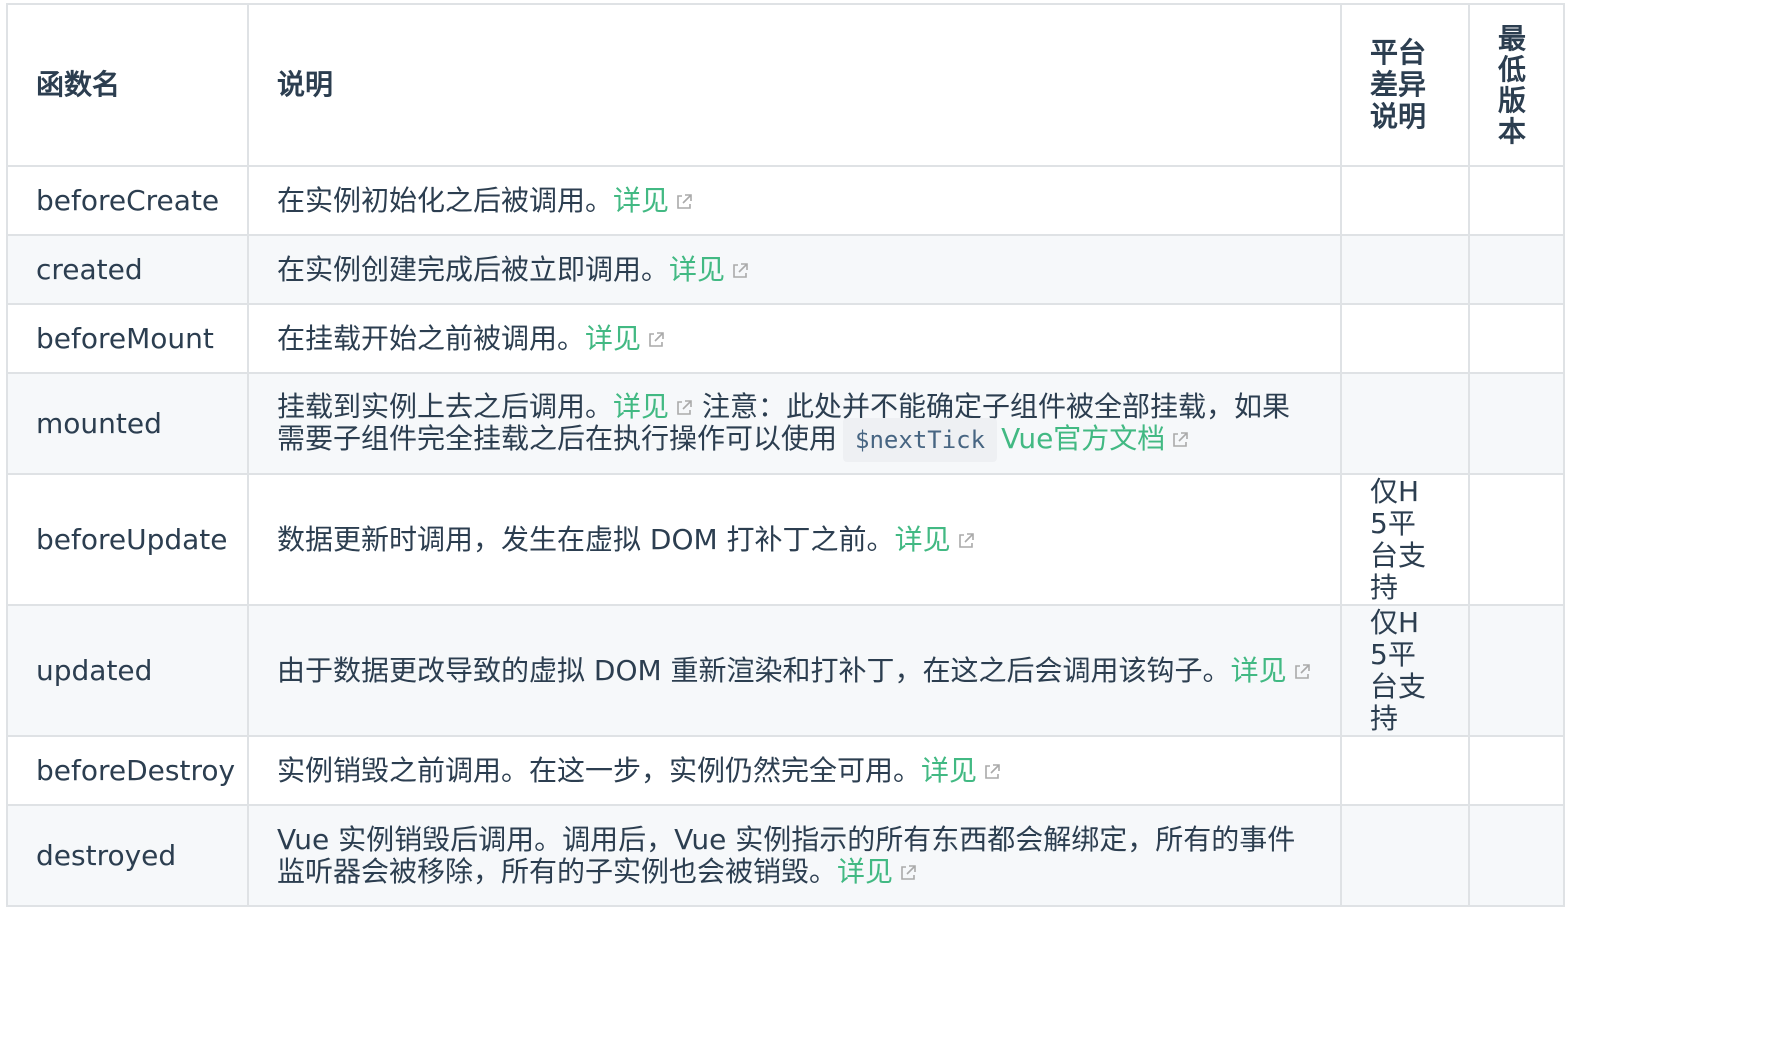  I want to click on description-text: 实例销毁之前调用。在这一步，实例仍然完全可用。, so click(599, 770).